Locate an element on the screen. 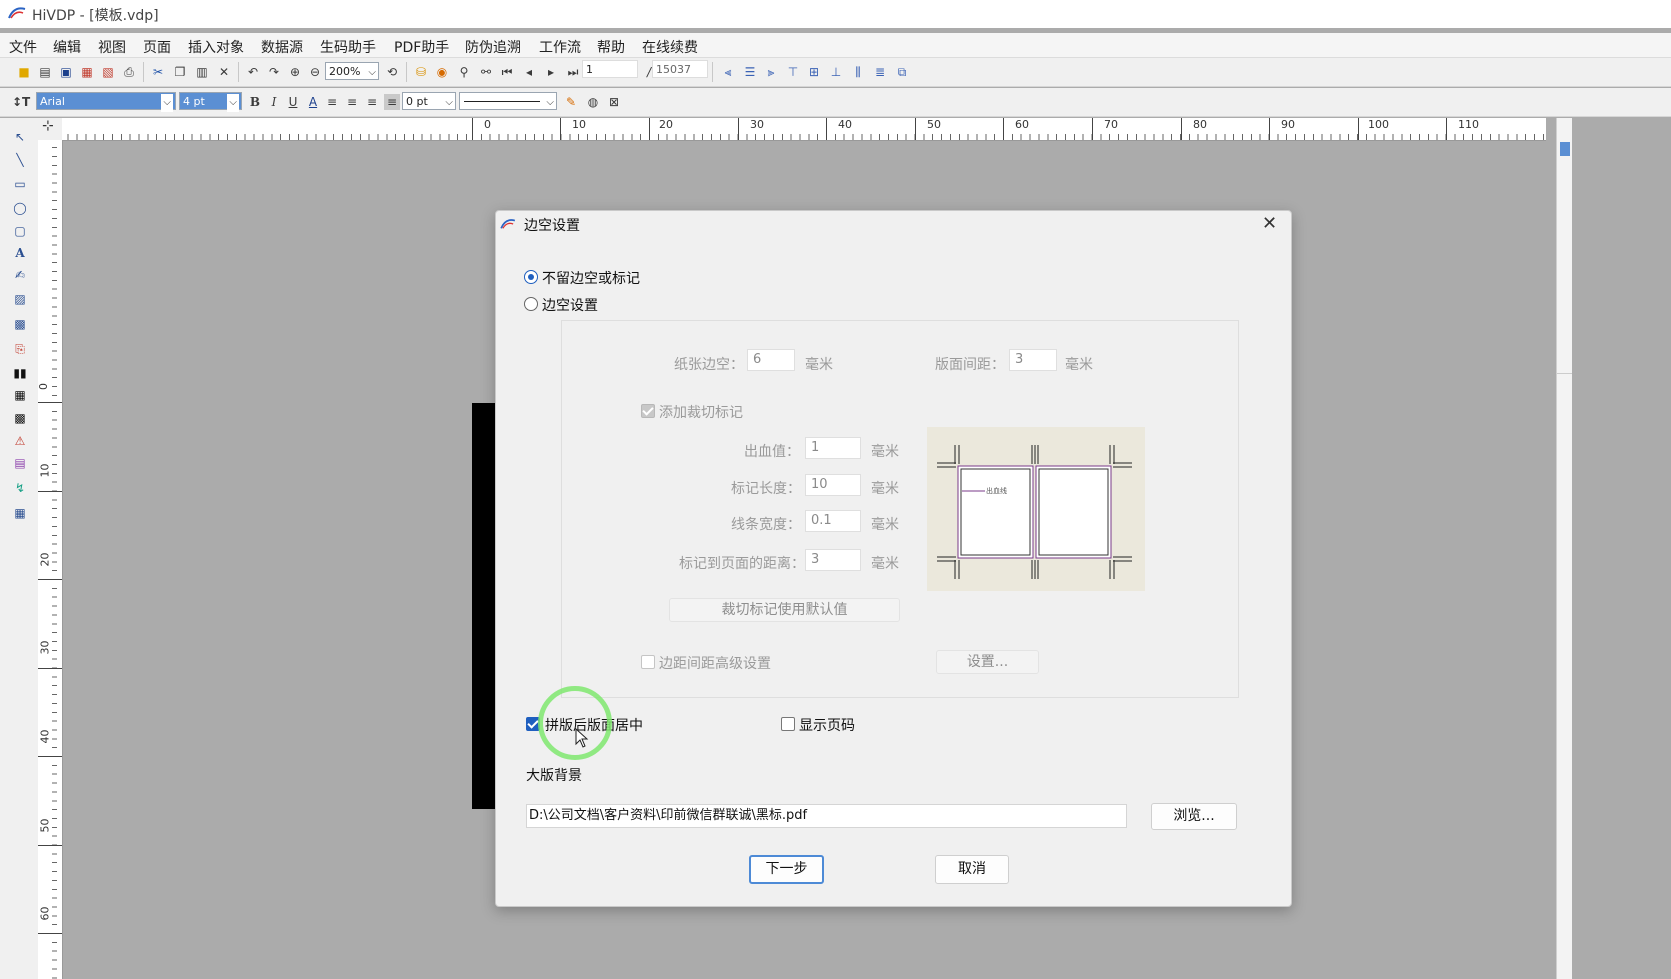 The image size is (1671, 979). text-tool-icon: A is located at coordinates (20, 253).